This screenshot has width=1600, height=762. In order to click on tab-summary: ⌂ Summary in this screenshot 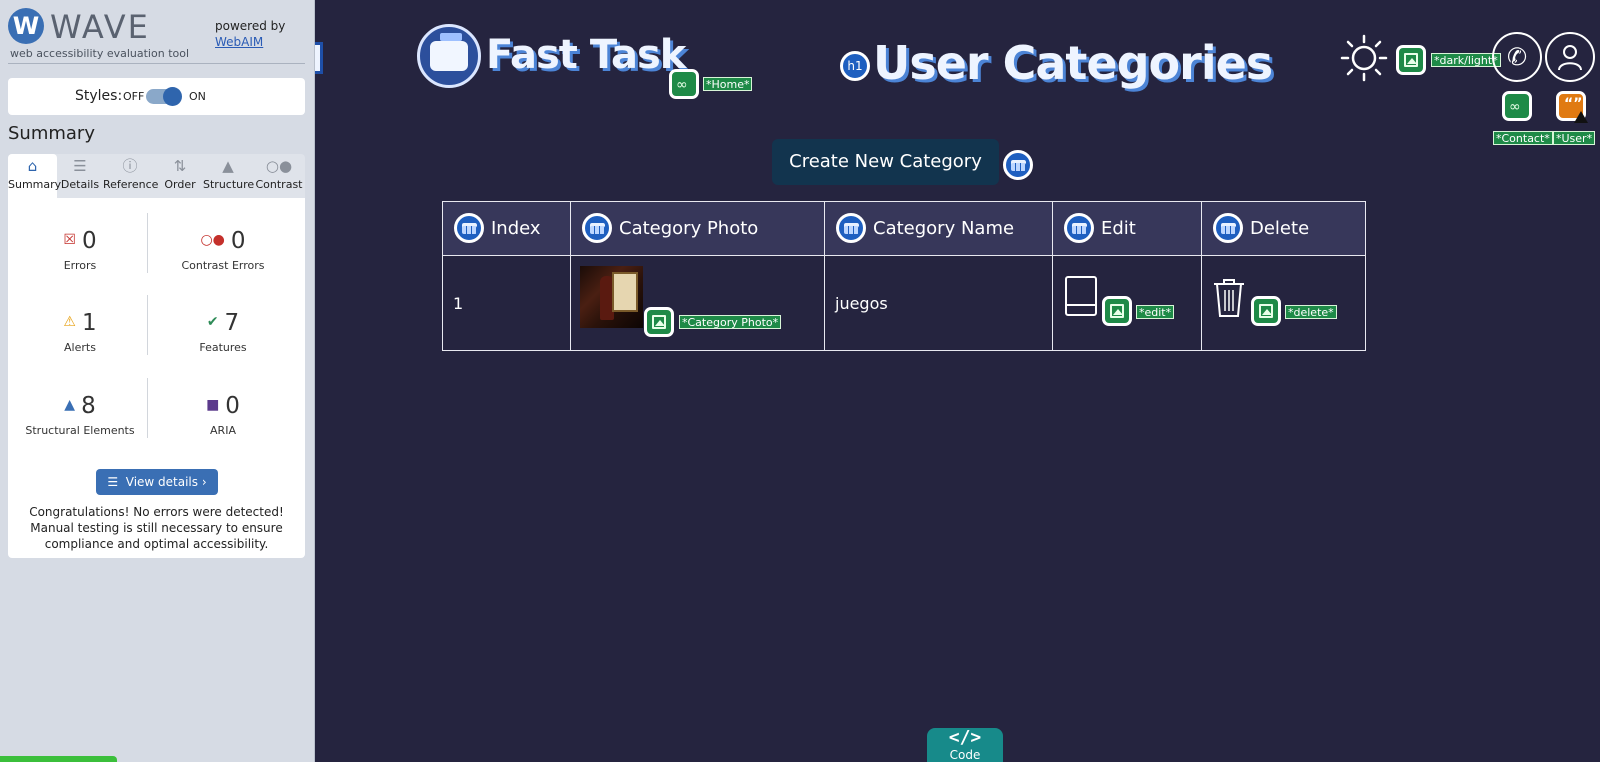, I will do `click(34, 176)`.